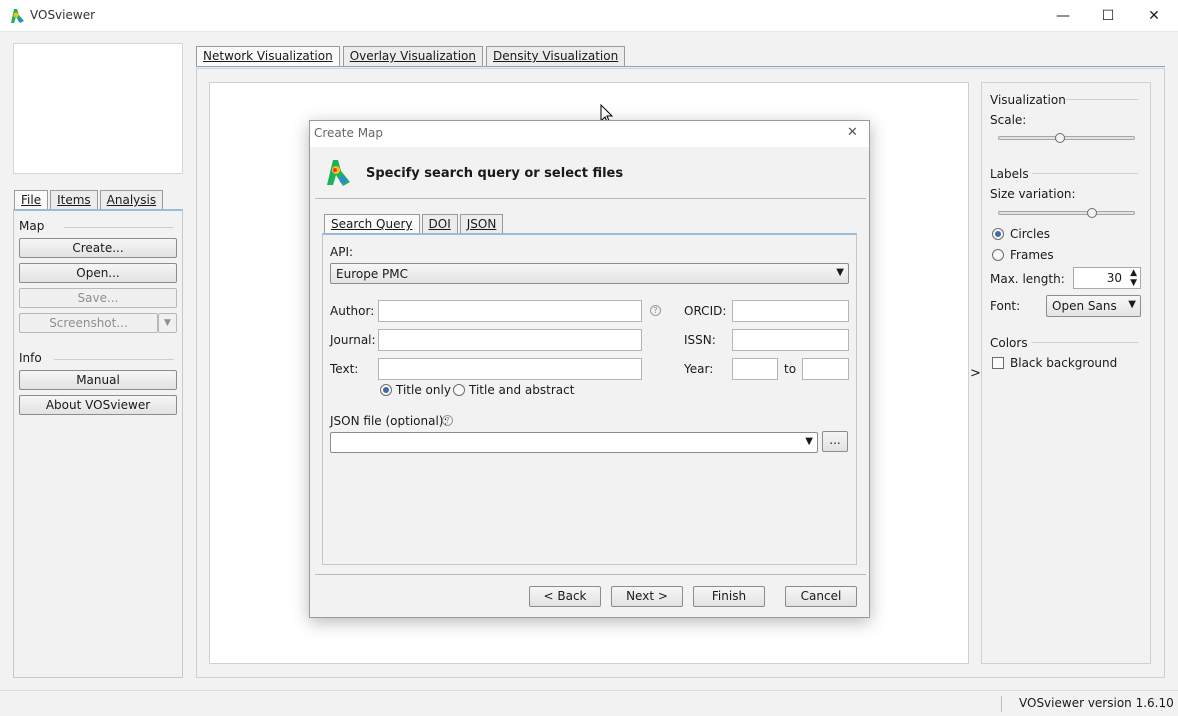 This screenshot has height=716, width=1178. Describe the element at coordinates (590, 574) in the screenshot. I see `footer-divider` at that location.